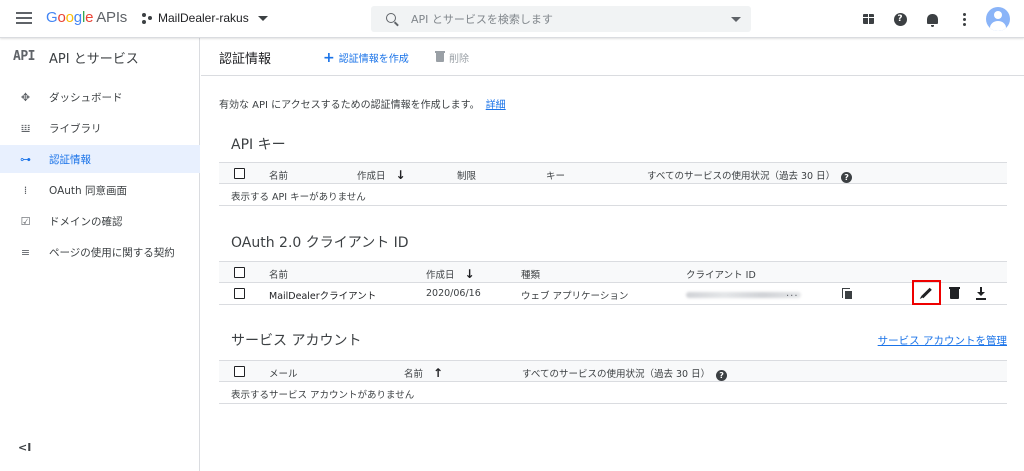  I want to click on learn-more-link: 詳細, so click(496, 105).